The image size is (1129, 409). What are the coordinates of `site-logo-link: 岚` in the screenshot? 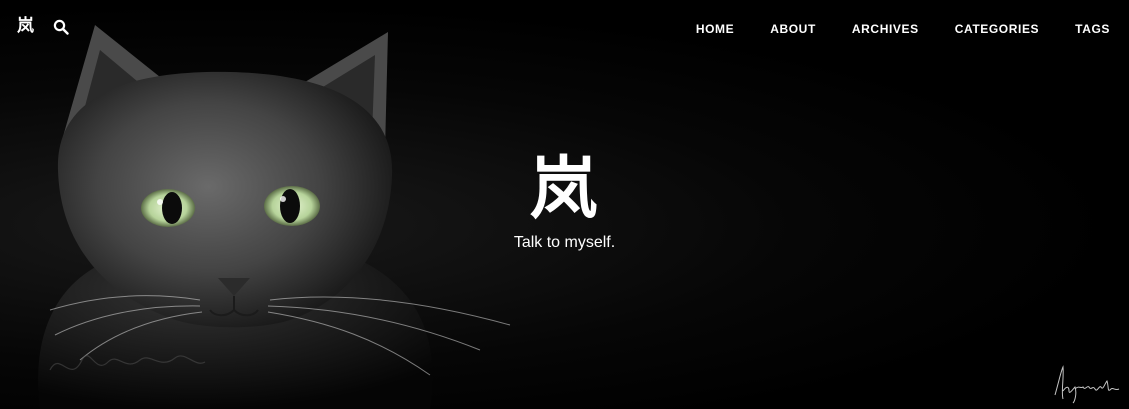 It's located at (25, 26).